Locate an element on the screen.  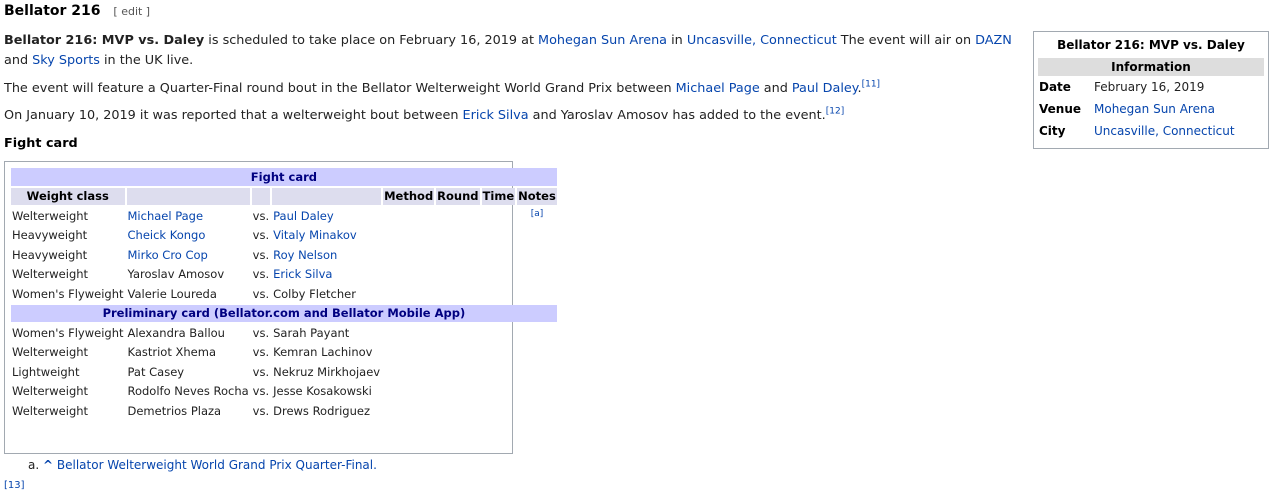
fighter1-cell: Kastriot Xhema is located at coordinates (188, 353).